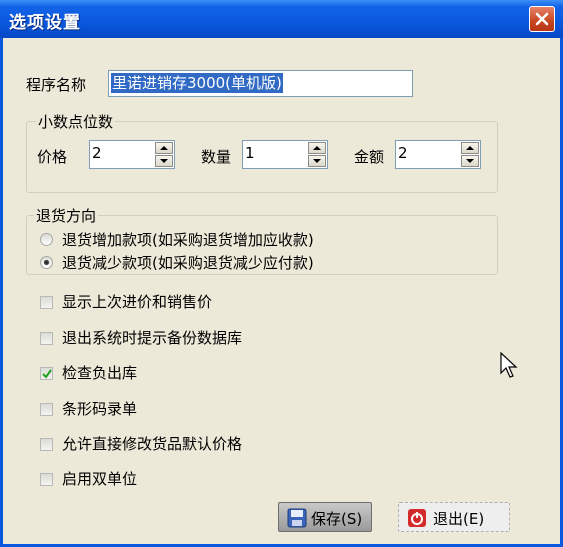 The image size is (563, 547). What do you see at coordinates (46, 239) in the screenshot?
I see `return-increase-radio` at bounding box center [46, 239].